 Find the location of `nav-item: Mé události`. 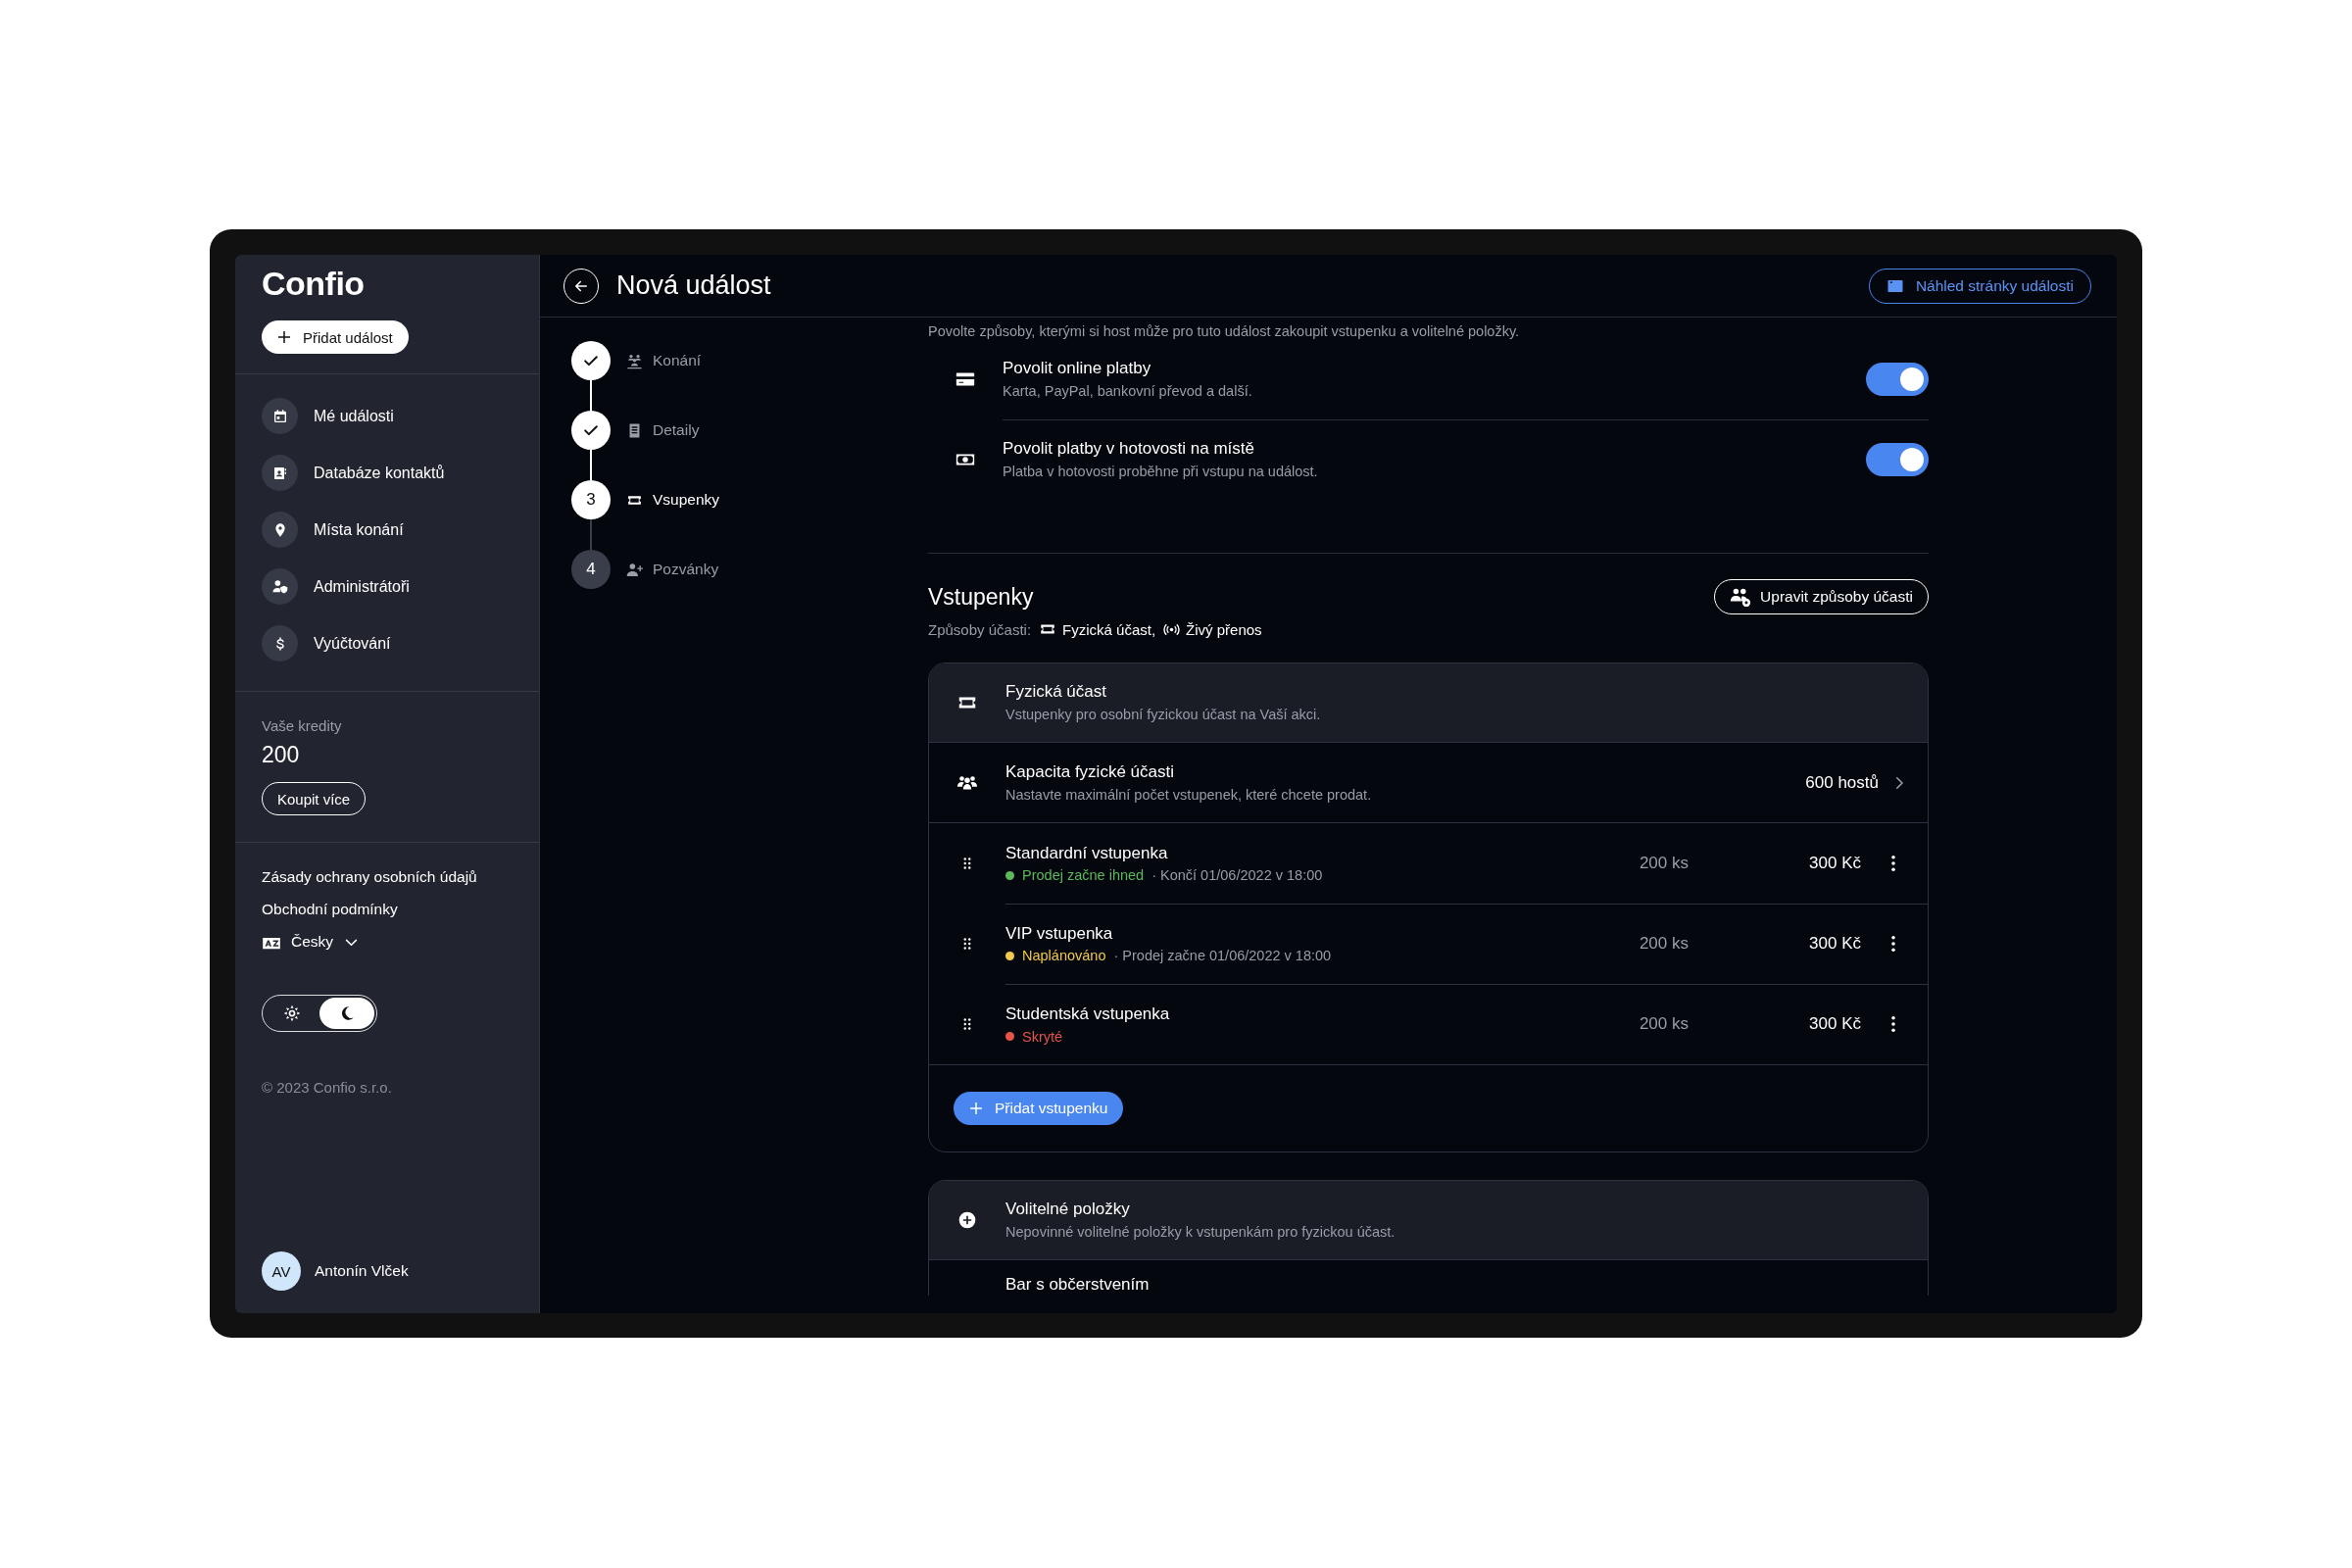

nav-item: Mé události is located at coordinates (328, 416).